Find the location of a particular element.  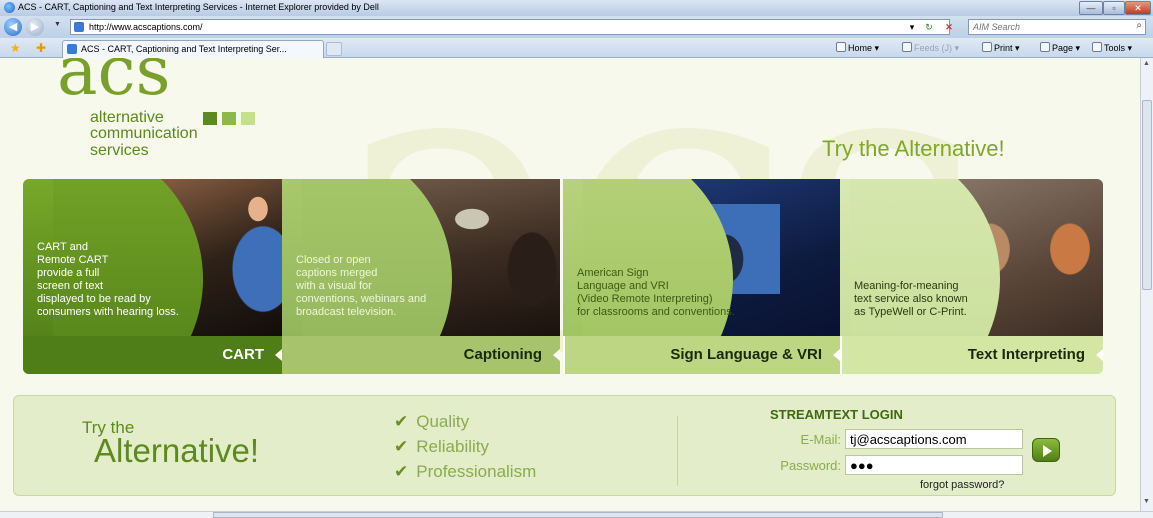

vertical-scrollbar: ▲ ▼ is located at coordinates (1146, 284).